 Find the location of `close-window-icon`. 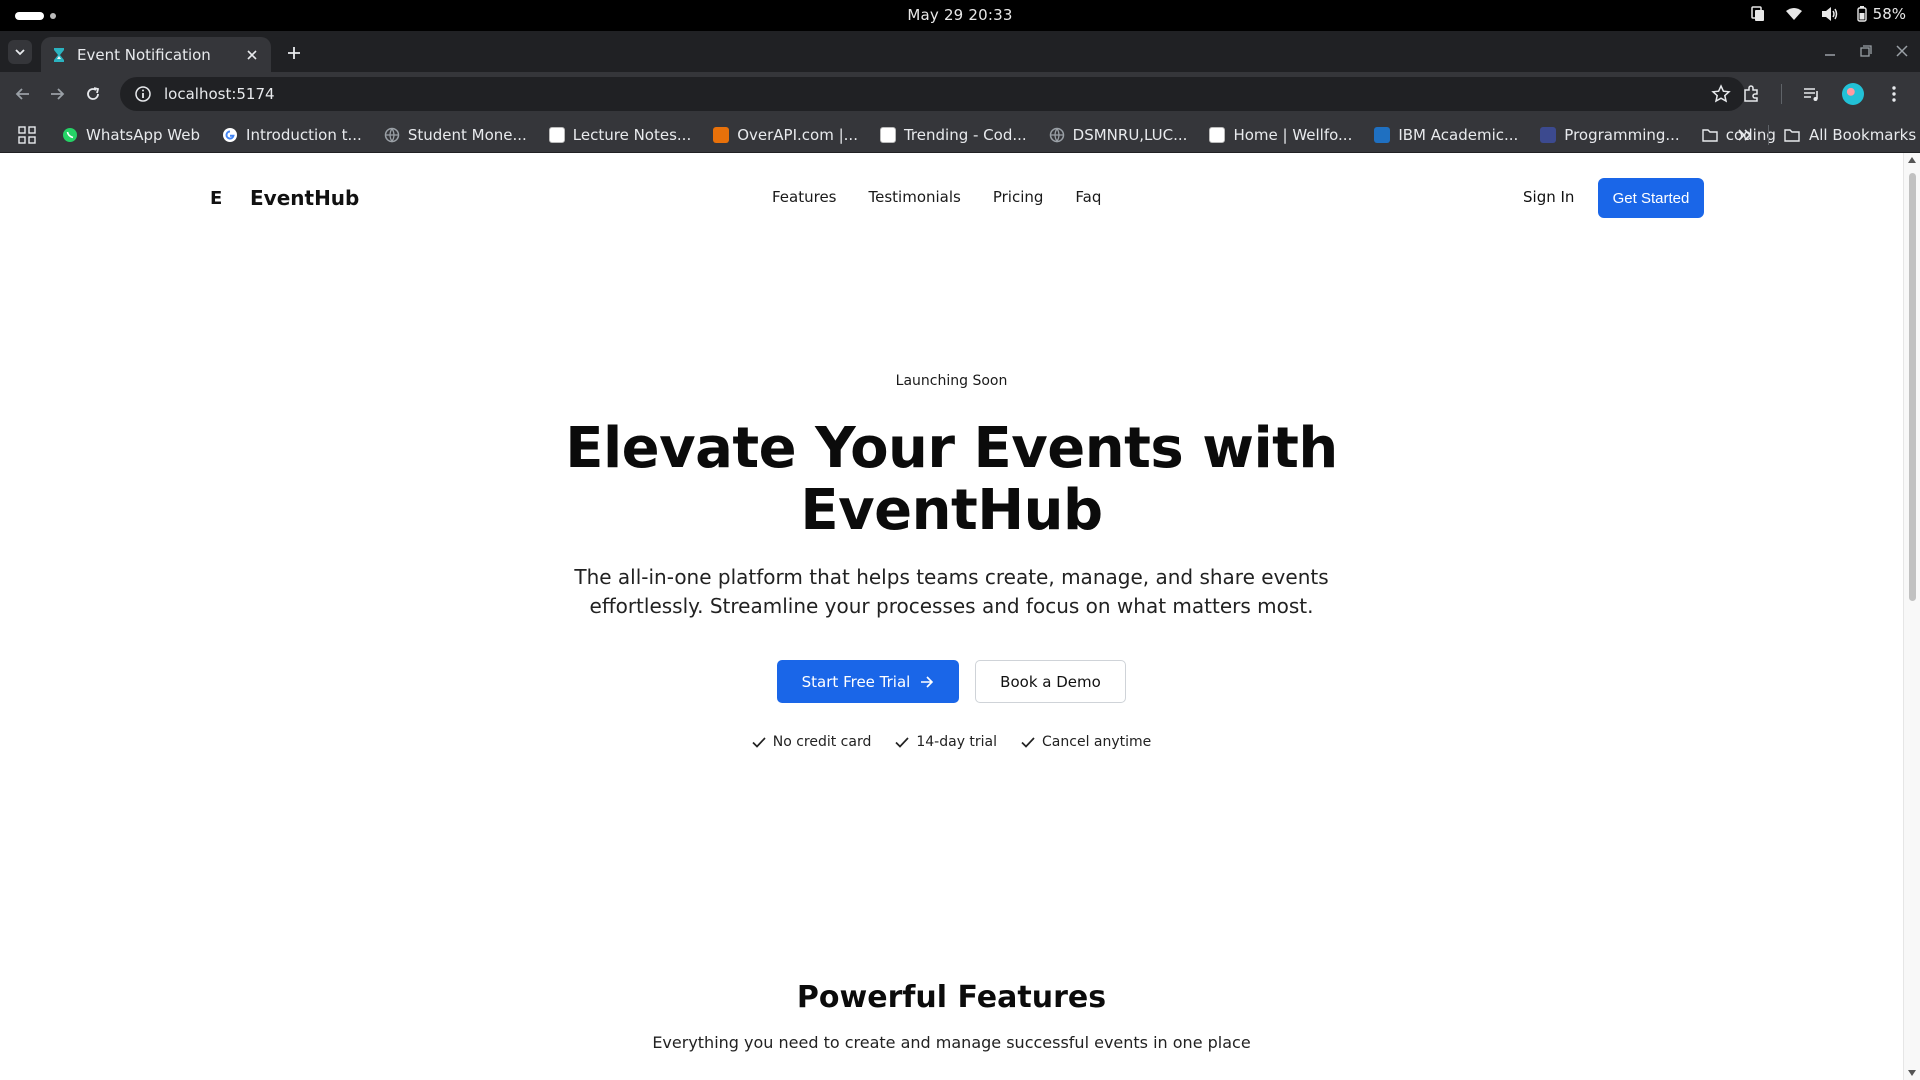

close-window-icon is located at coordinates (1902, 51).